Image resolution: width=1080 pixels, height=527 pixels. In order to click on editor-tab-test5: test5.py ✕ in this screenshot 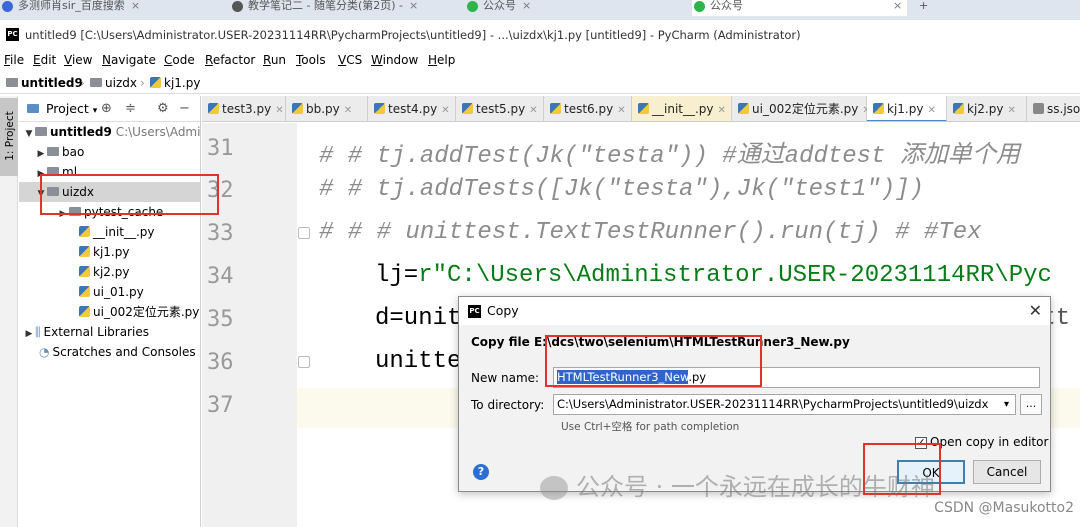, I will do `click(500, 108)`.